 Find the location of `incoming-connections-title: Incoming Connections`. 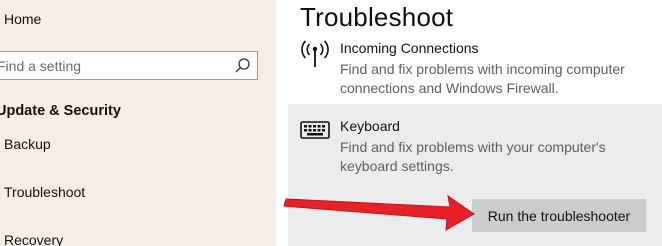

incoming-connections-title: Incoming Connections is located at coordinates (409, 48).